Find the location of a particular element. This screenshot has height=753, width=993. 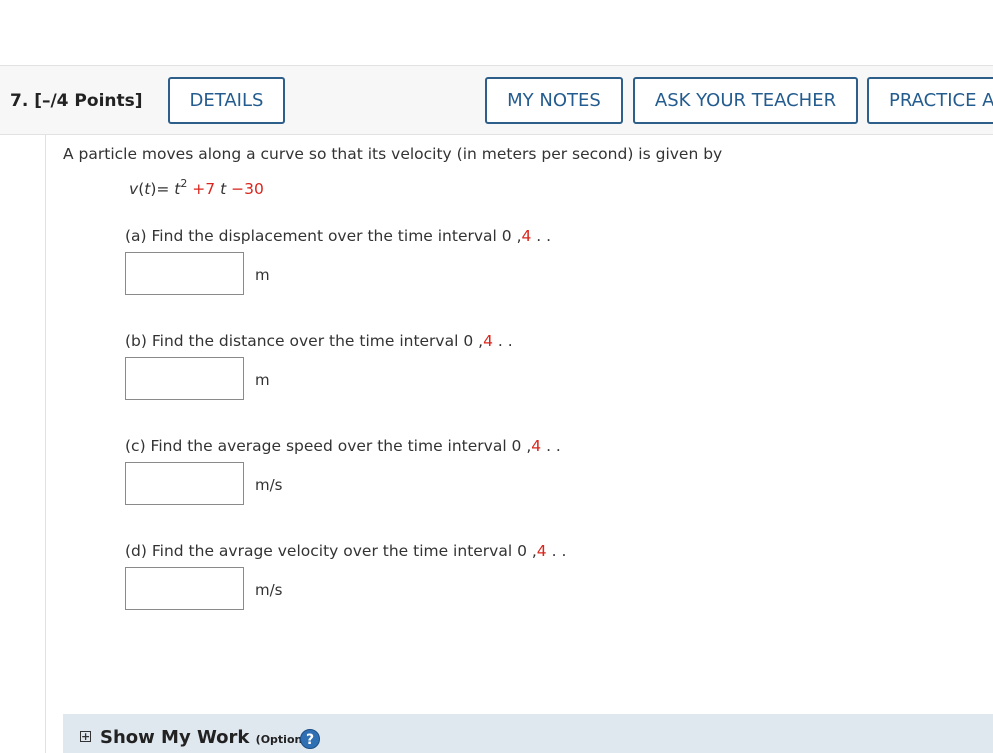

part-c-answer-input is located at coordinates (184, 483).